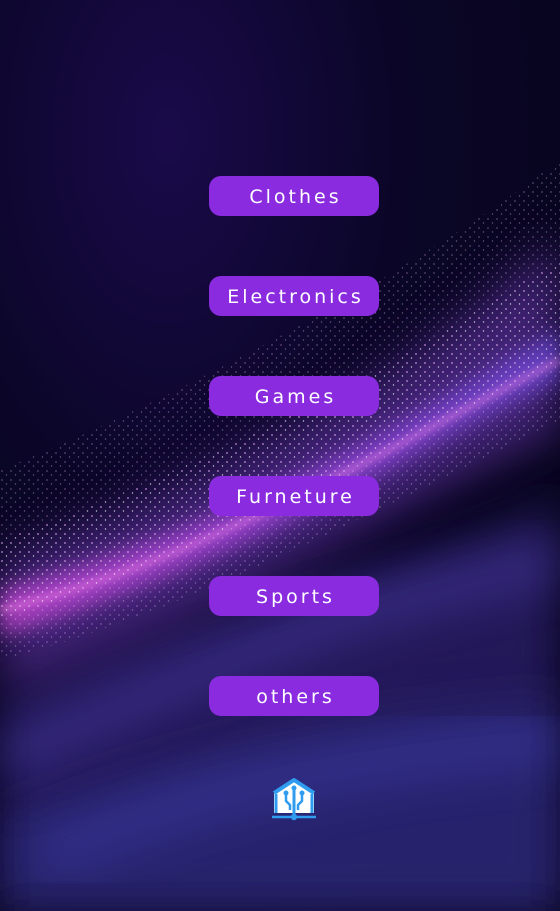  I want to click on category-button-electronics: Electronics, so click(294, 296).